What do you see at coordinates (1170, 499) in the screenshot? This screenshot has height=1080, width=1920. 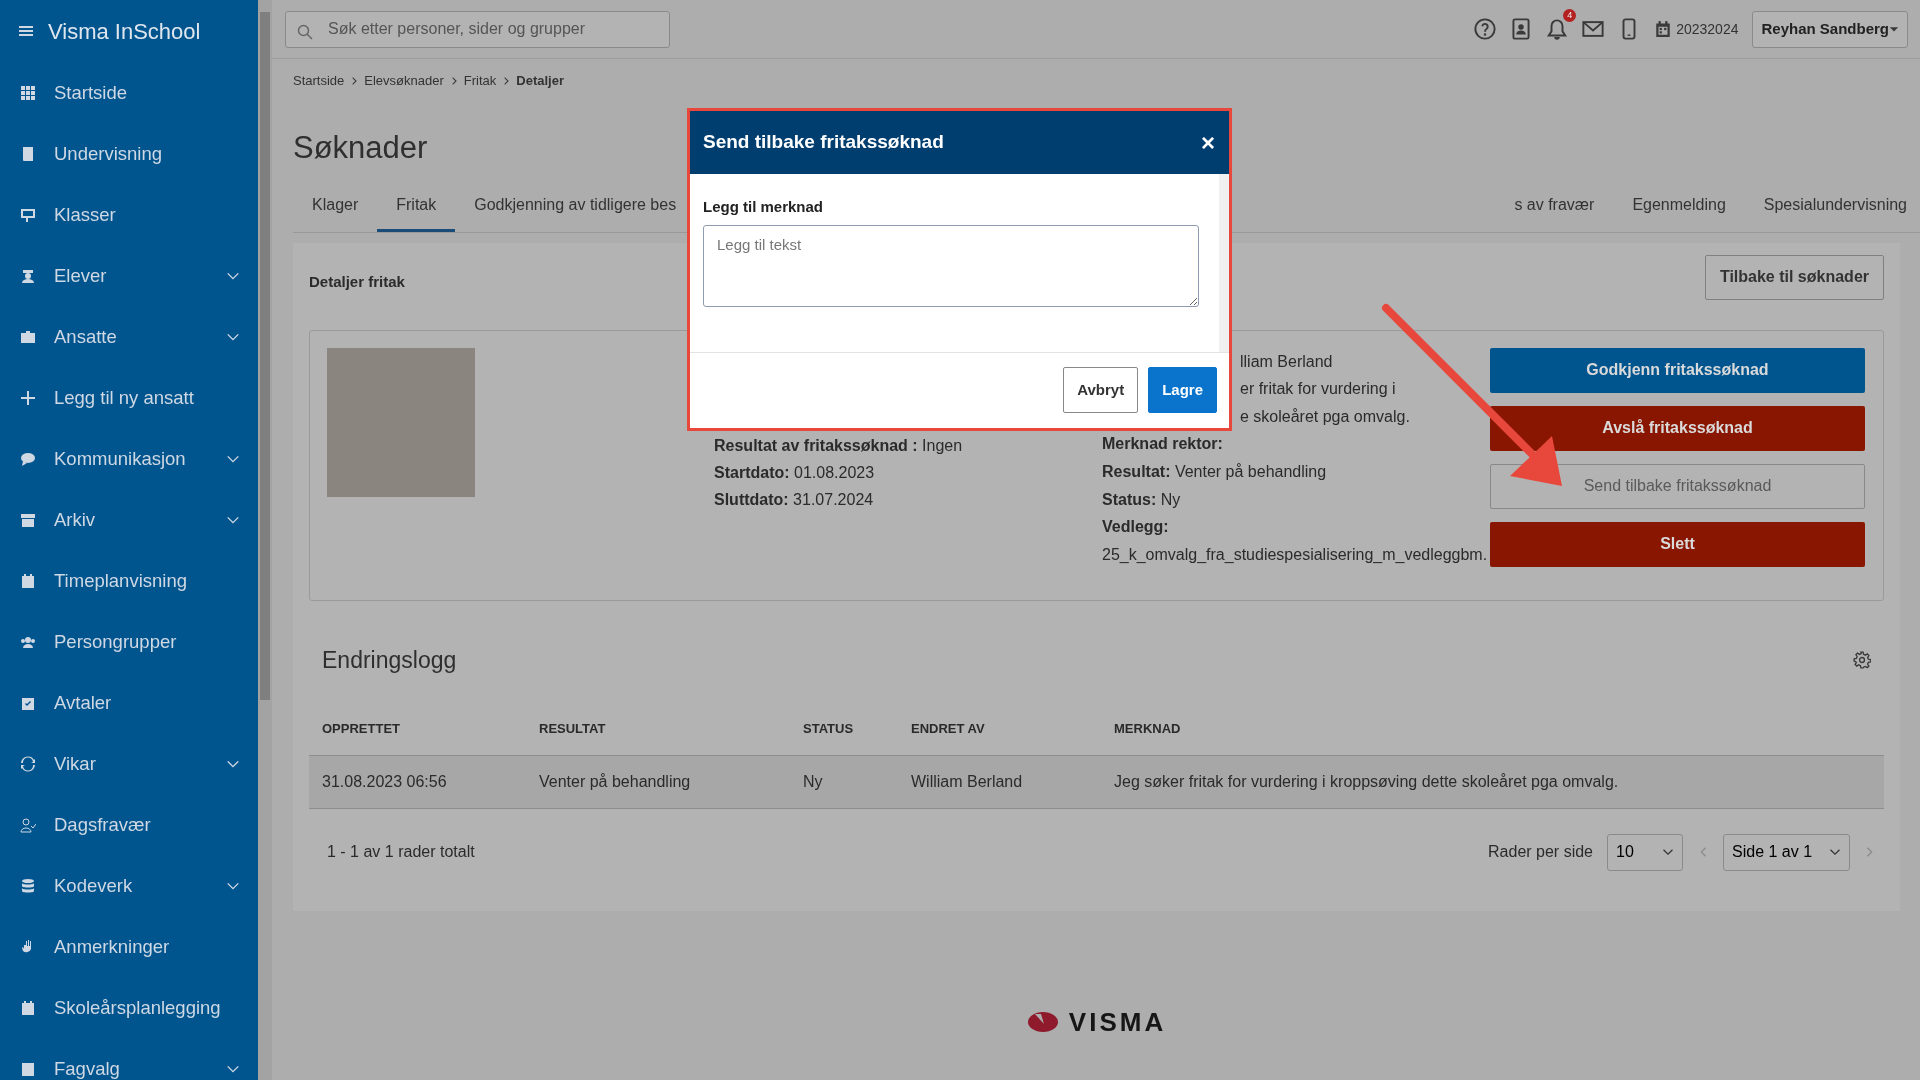 I see `detail-value: Ny` at bounding box center [1170, 499].